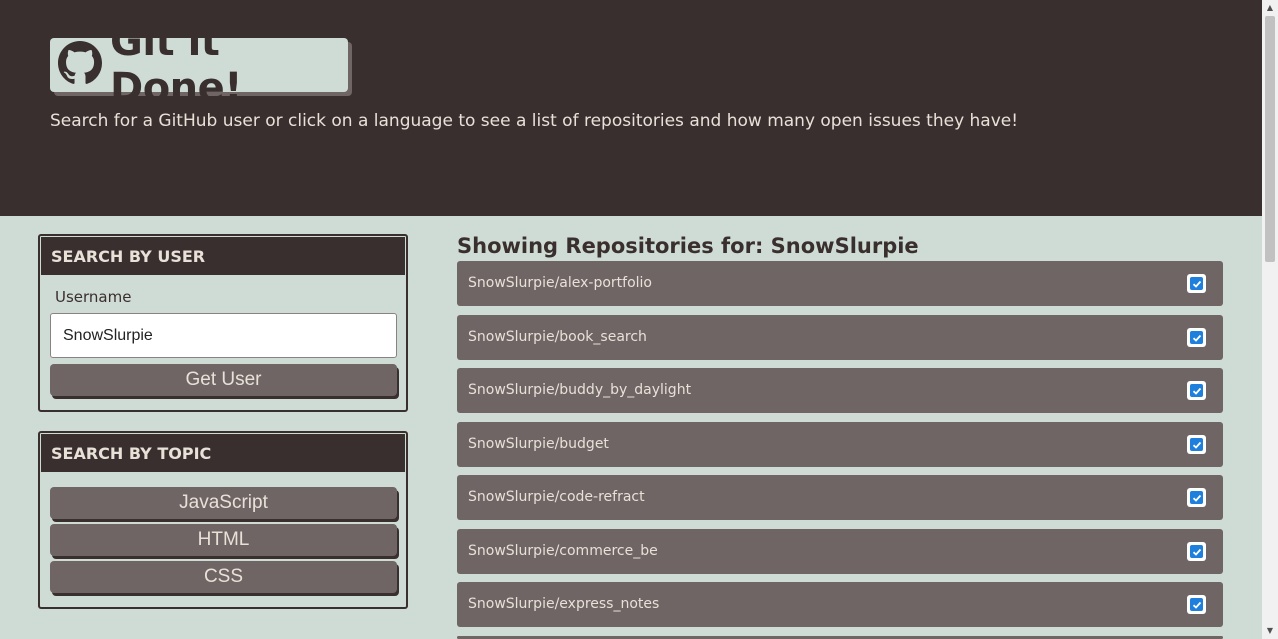 This screenshot has width=1278, height=639. What do you see at coordinates (223, 503) in the screenshot?
I see `topic-javascript-button: JavaScript` at bounding box center [223, 503].